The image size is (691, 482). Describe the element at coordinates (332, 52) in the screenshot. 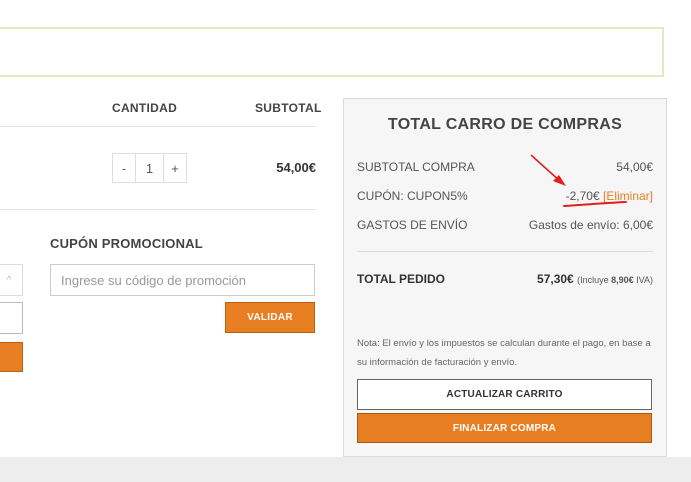

I see `notice-bar` at that location.